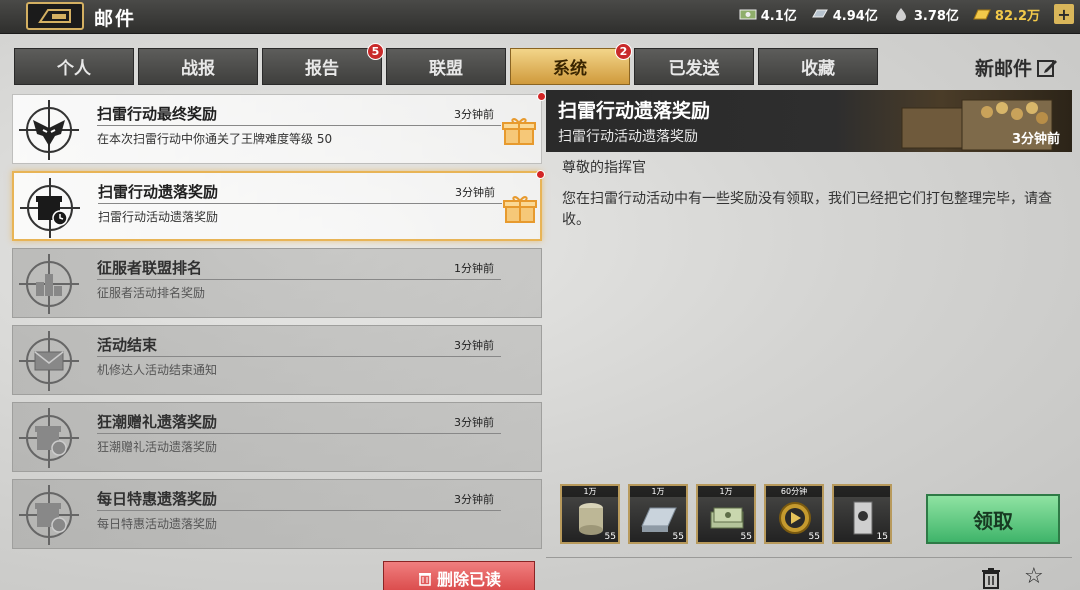 Image resolution: width=1080 pixels, height=590 pixels. What do you see at coordinates (424, 579) in the screenshot?
I see `trash-icon` at bounding box center [424, 579].